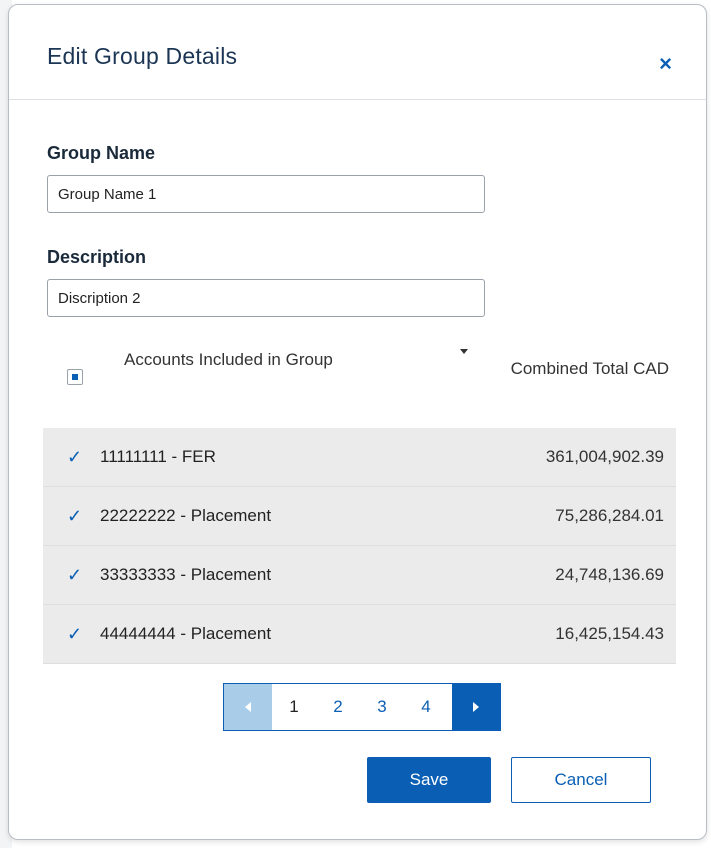 The width and height of the screenshot is (711, 848). What do you see at coordinates (142, 56) in the screenshot?
I see `dialog-title: Edit Group Details` at bounding box center [142, 56].